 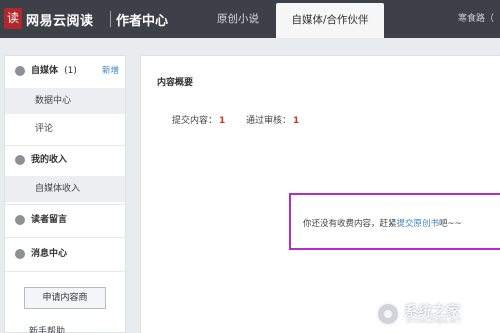 What do you see at coordinates (269, 121) in the screenshot?
I see `stat-label: 通过审核：` at bounding box center [269, 121].